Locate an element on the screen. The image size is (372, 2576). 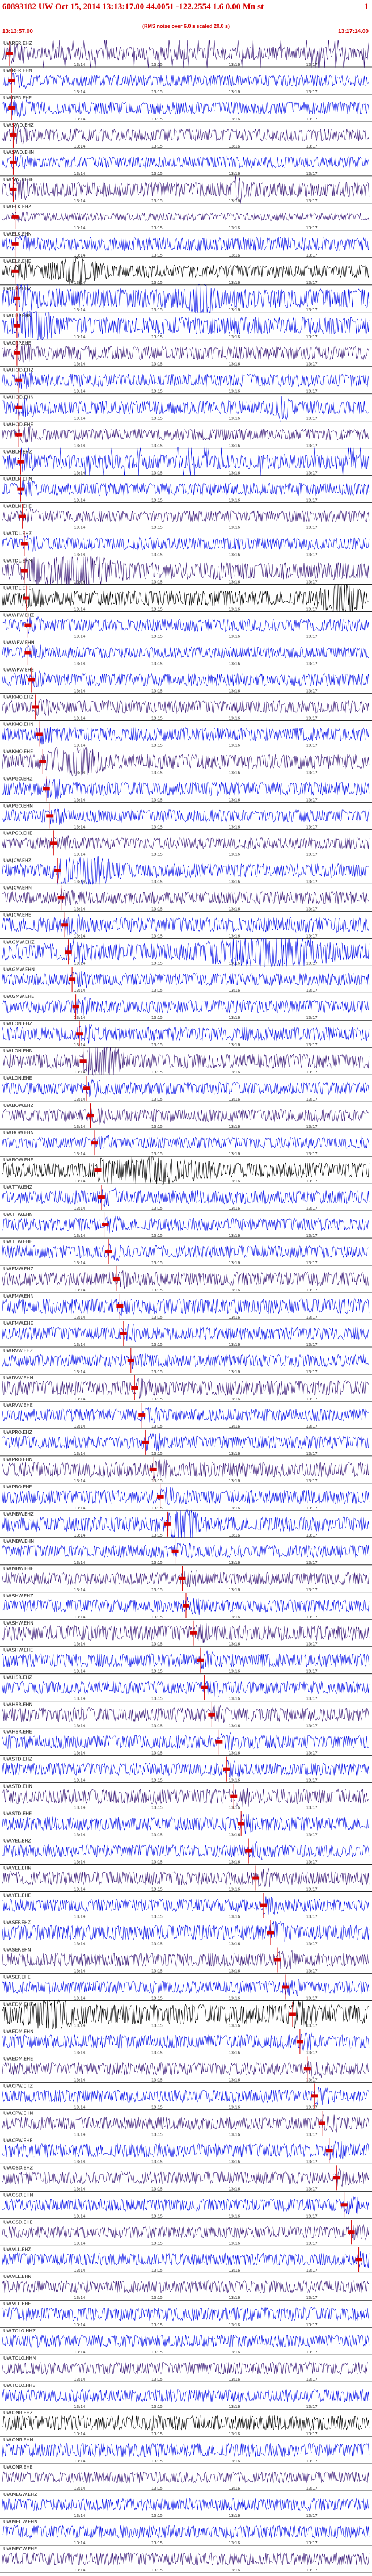
trace-label: UW.MEGW.EHE is located at coordinates (20, 2549).